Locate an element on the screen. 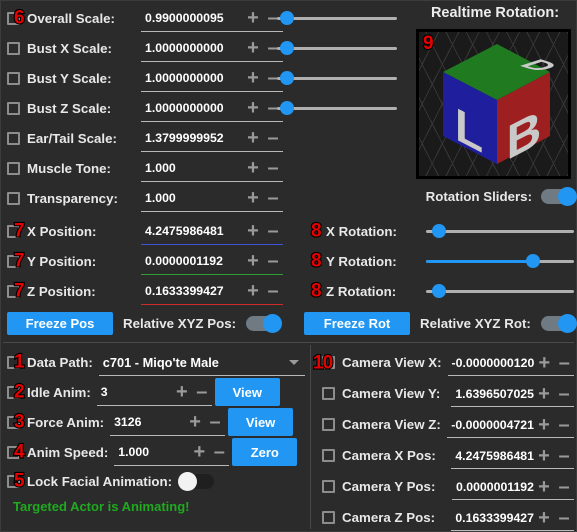 This screenshot has height=532, width=577. relative-xyz-pos-toggle is located at coordinates (264, 323).